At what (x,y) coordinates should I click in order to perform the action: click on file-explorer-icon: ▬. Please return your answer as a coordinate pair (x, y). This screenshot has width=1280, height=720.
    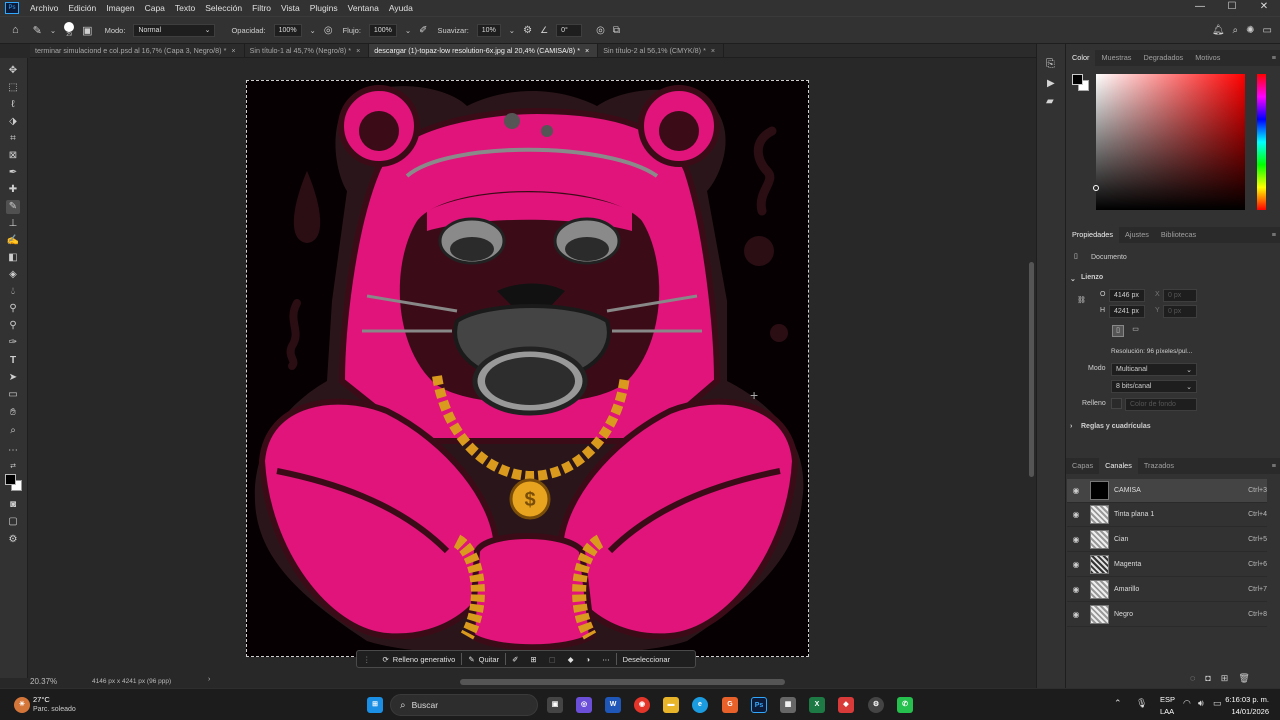
    Looking at the image, I should click on (671, 705).